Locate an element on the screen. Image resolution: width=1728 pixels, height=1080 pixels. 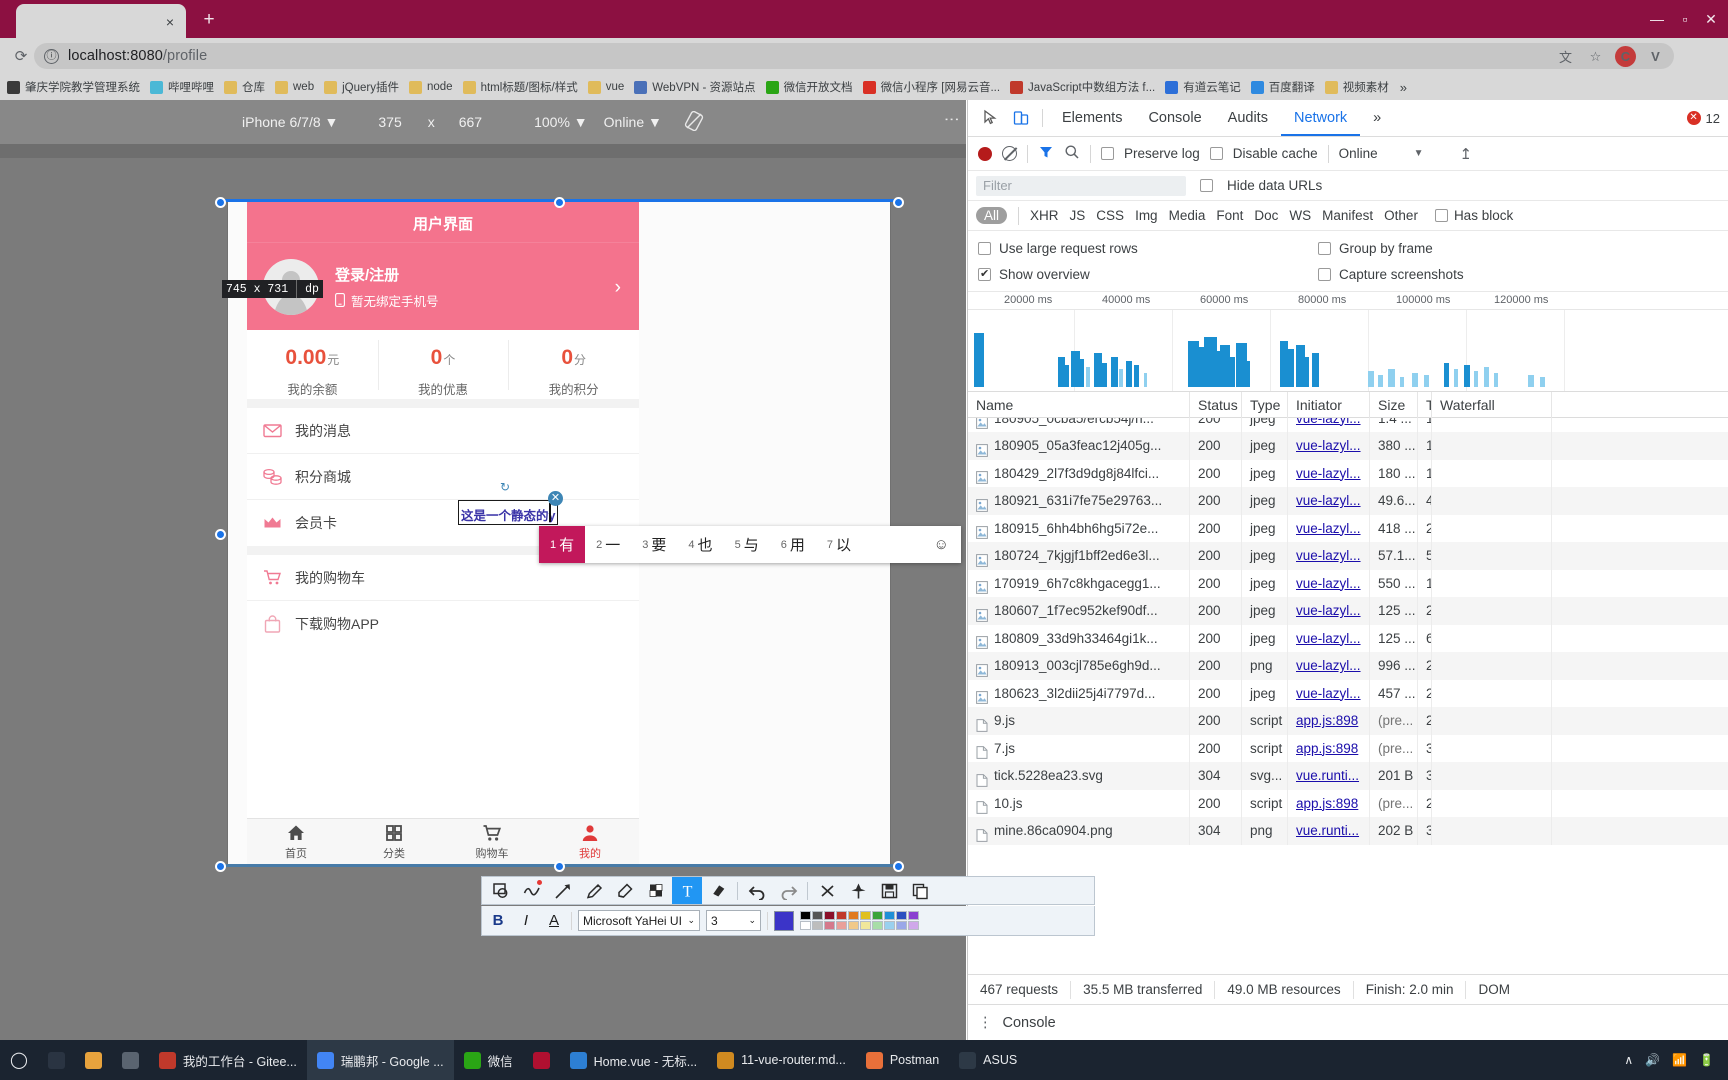
ime-candidate: 6用 is located at coordinates (793, 544).